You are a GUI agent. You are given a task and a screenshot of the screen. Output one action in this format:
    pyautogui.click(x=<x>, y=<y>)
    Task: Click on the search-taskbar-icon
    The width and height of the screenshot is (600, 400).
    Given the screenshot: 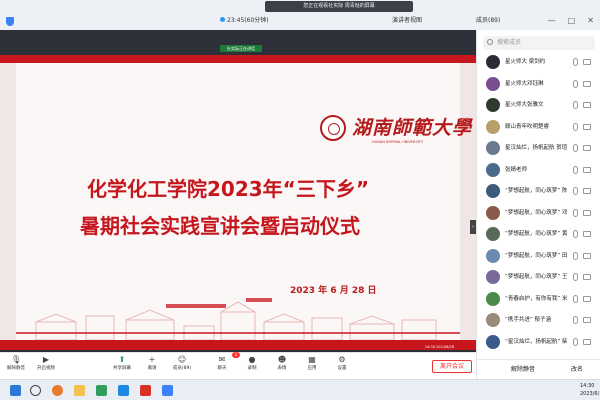 What is the action you would take?
    pyautogui.click(x=35, y=390)
    